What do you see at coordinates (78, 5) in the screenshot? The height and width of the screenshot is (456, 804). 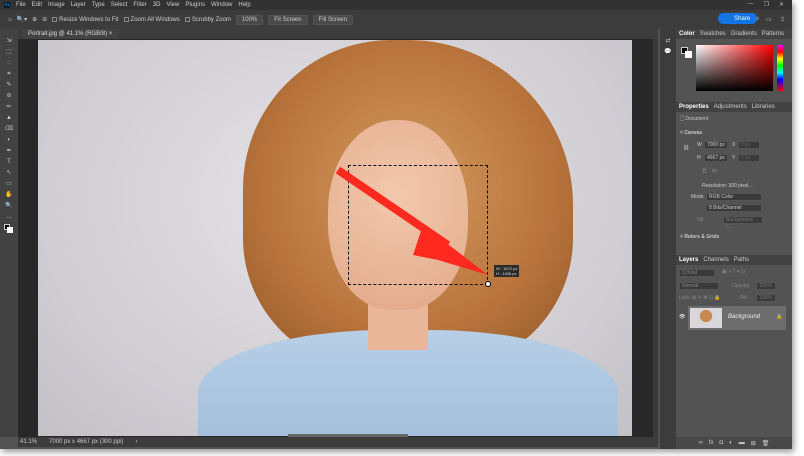 I see `menu-layer: Layer` at bounding box center [78, 5].